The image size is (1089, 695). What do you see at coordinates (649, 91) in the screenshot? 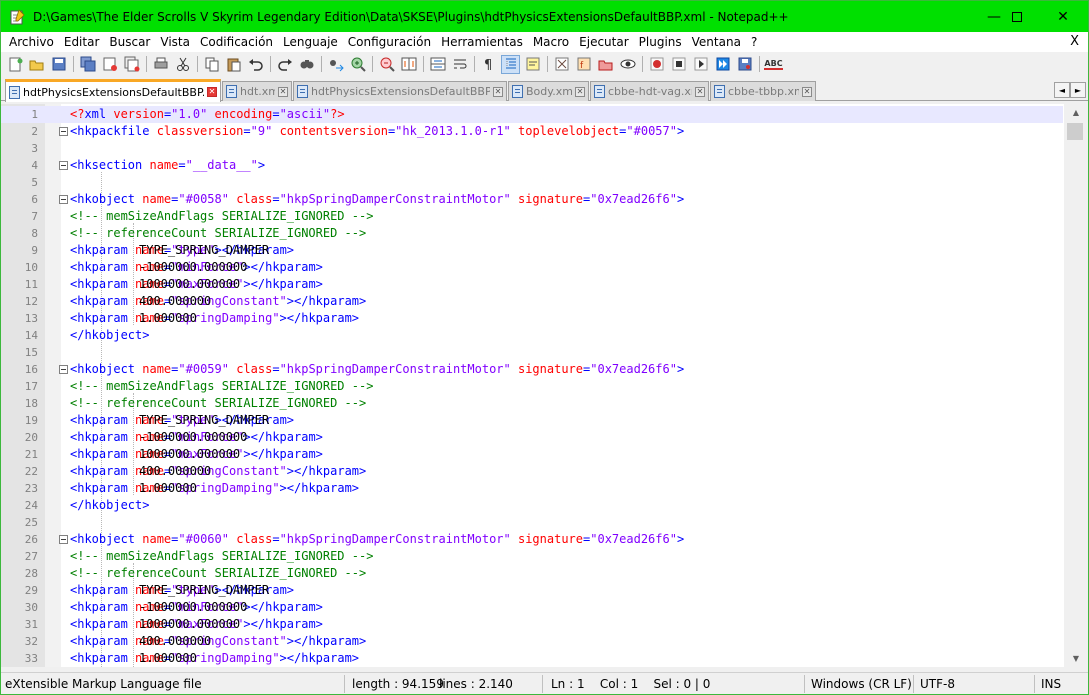
I see `tab-cbbe-hdt-vag-xml: cbbe-hdt-vag.xml ✕` at bounding box center [649, 91].